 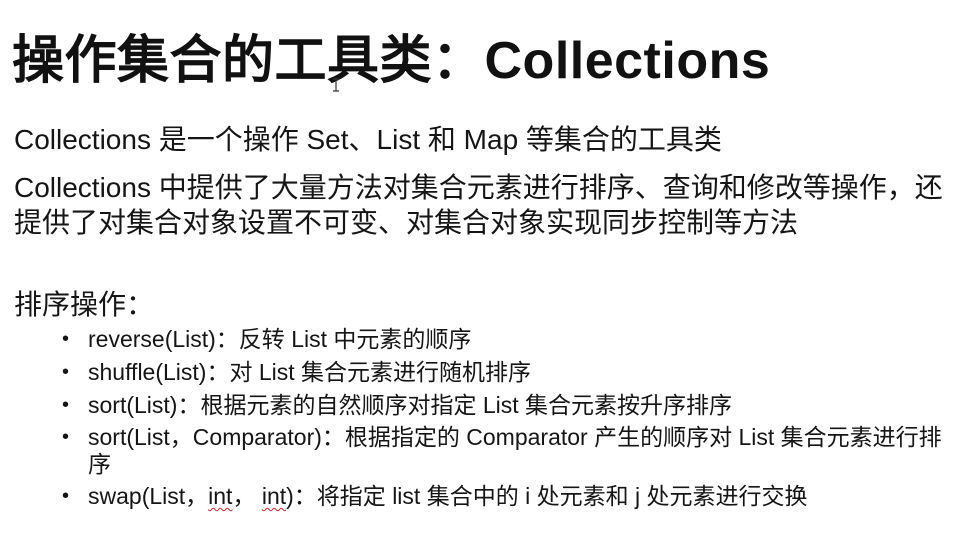 What do you see at coordinates (410, 405) in the screenshot?
I see `bullet-text: sort(List)：根据元素的自然顺序对指定 List 集合元素按升序排序` at bounding box center [410, 405].